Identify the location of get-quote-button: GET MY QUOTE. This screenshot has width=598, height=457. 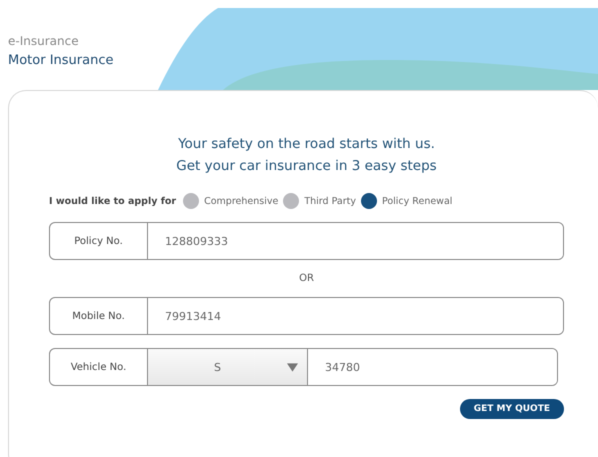
(512, 409).